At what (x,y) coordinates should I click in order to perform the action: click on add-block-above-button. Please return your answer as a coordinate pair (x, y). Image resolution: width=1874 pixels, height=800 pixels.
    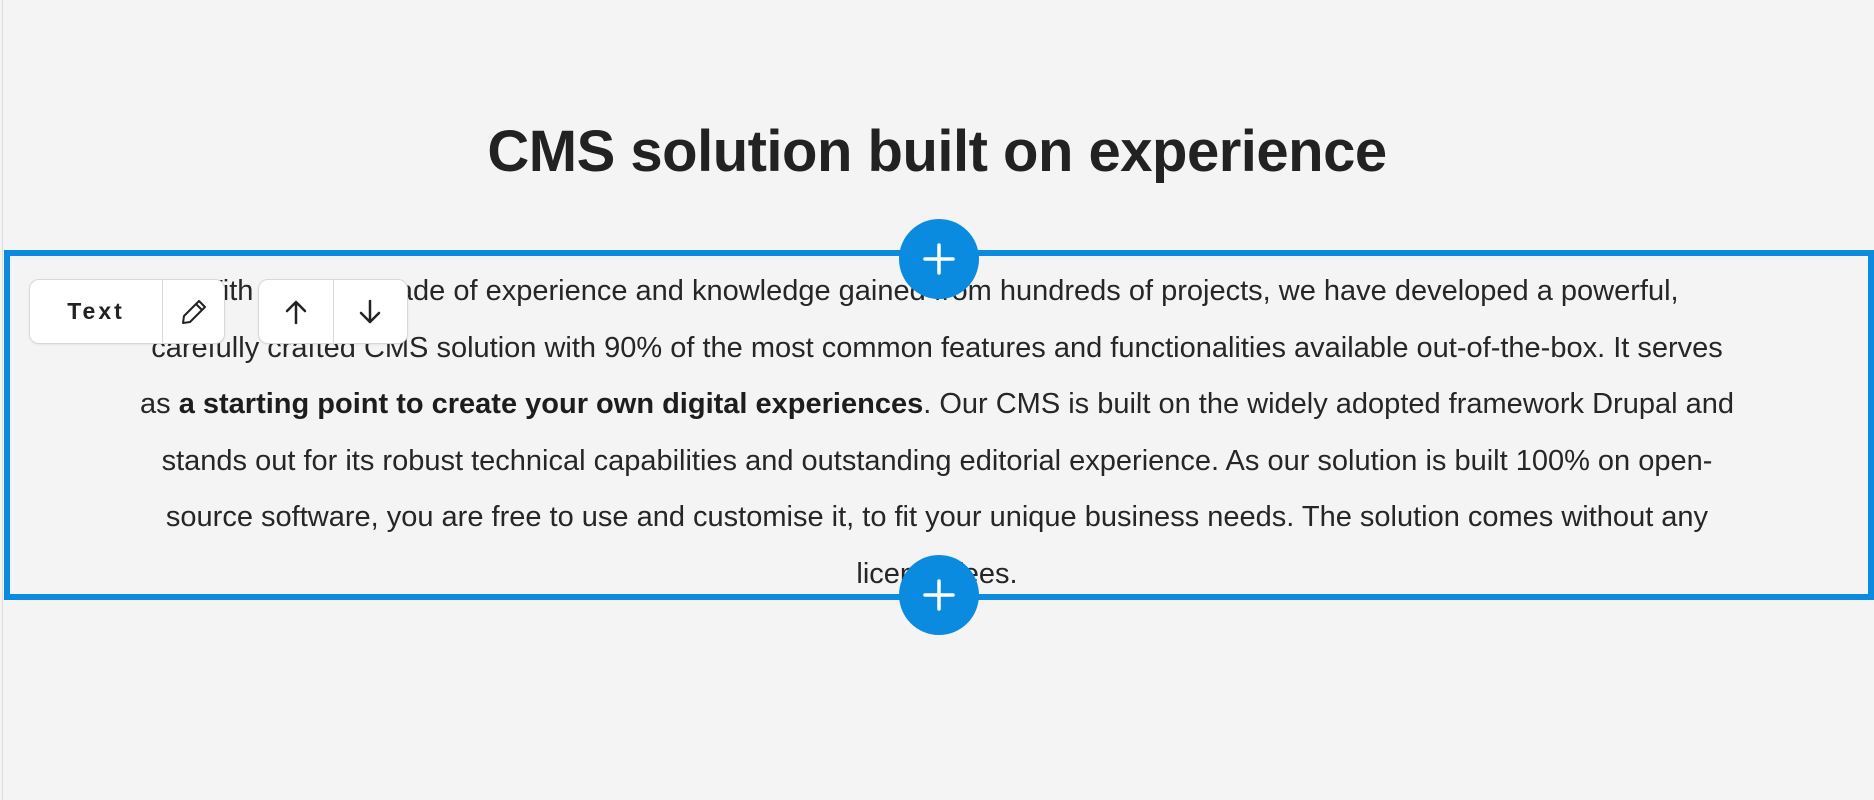
    Looking at the image, I should click on (939, 259).